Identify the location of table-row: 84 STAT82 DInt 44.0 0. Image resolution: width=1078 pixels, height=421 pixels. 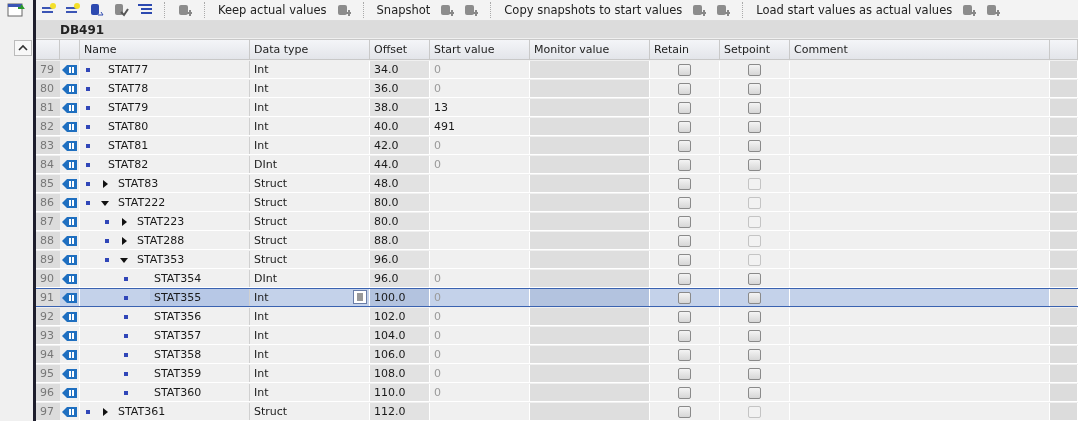
(557, 164).